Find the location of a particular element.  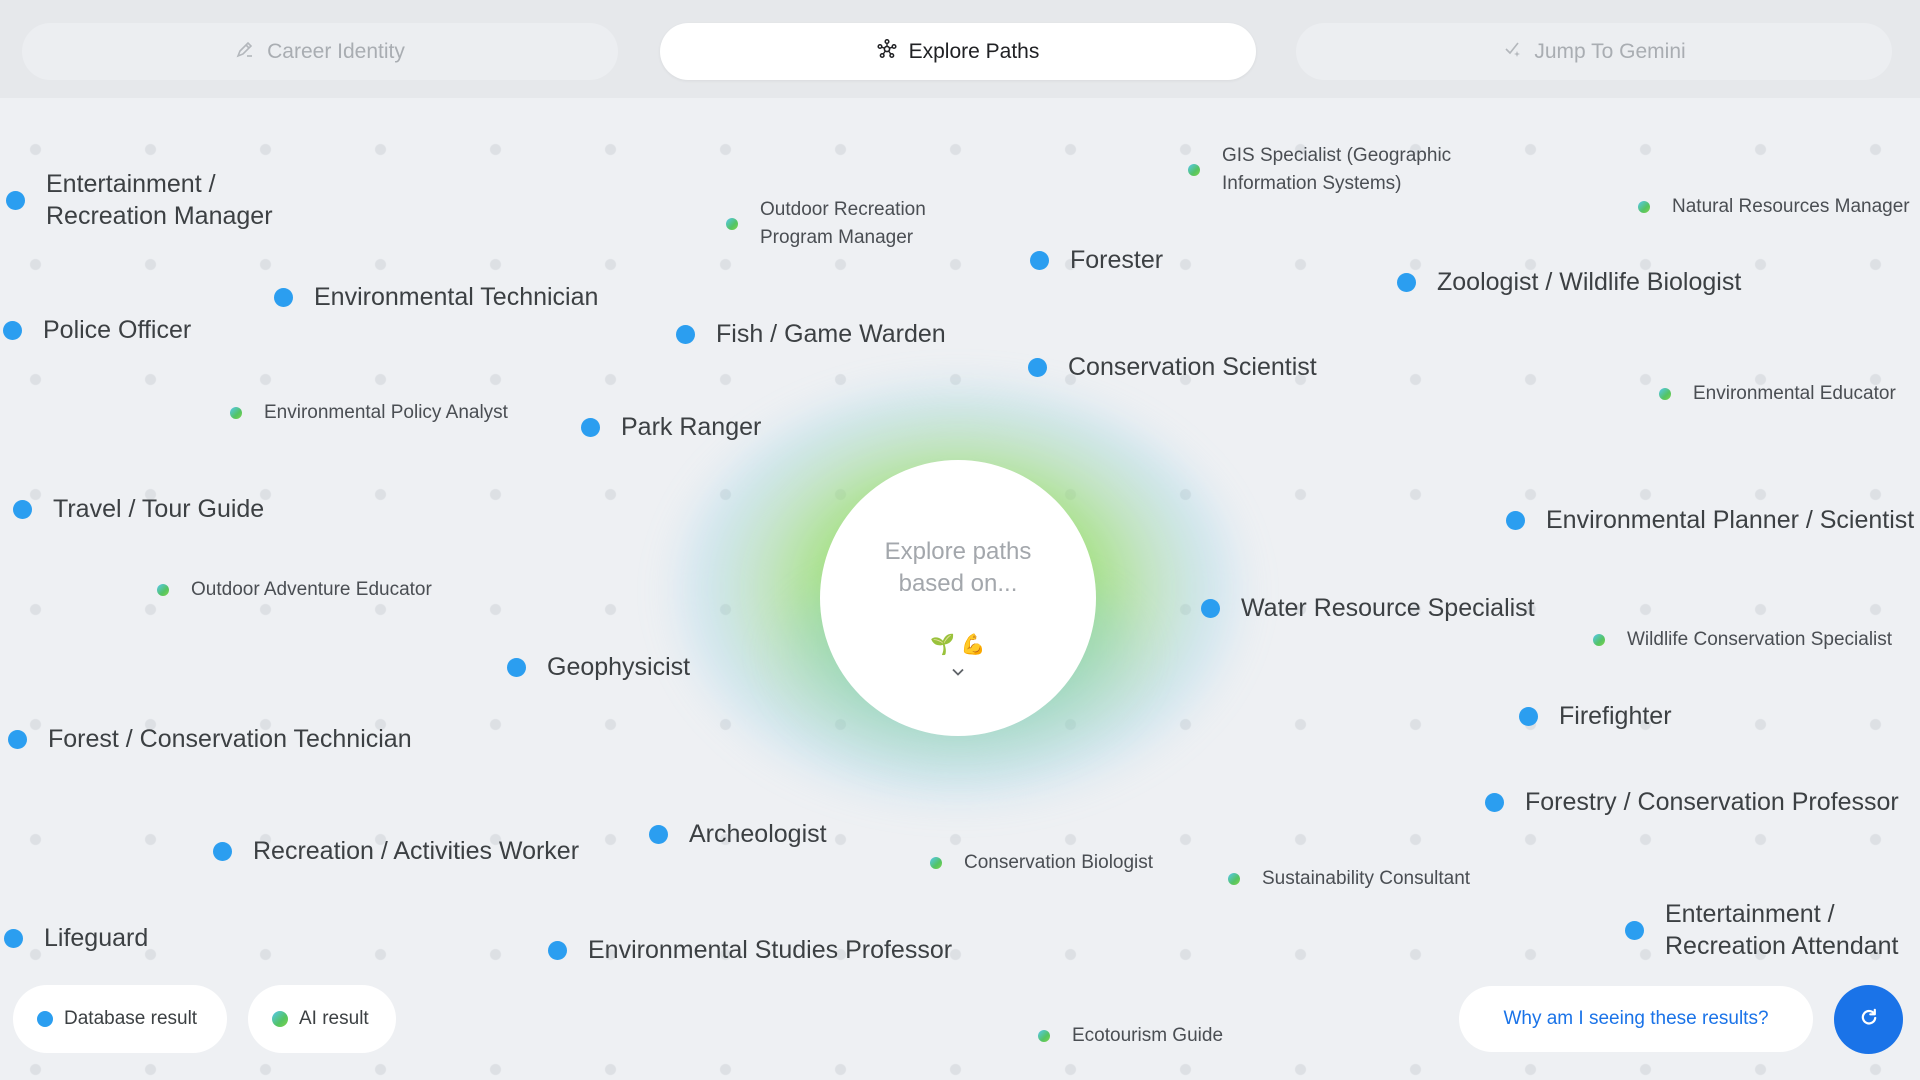

career-label: Ecotourism Guide is located at coordinates (1148, 1035).